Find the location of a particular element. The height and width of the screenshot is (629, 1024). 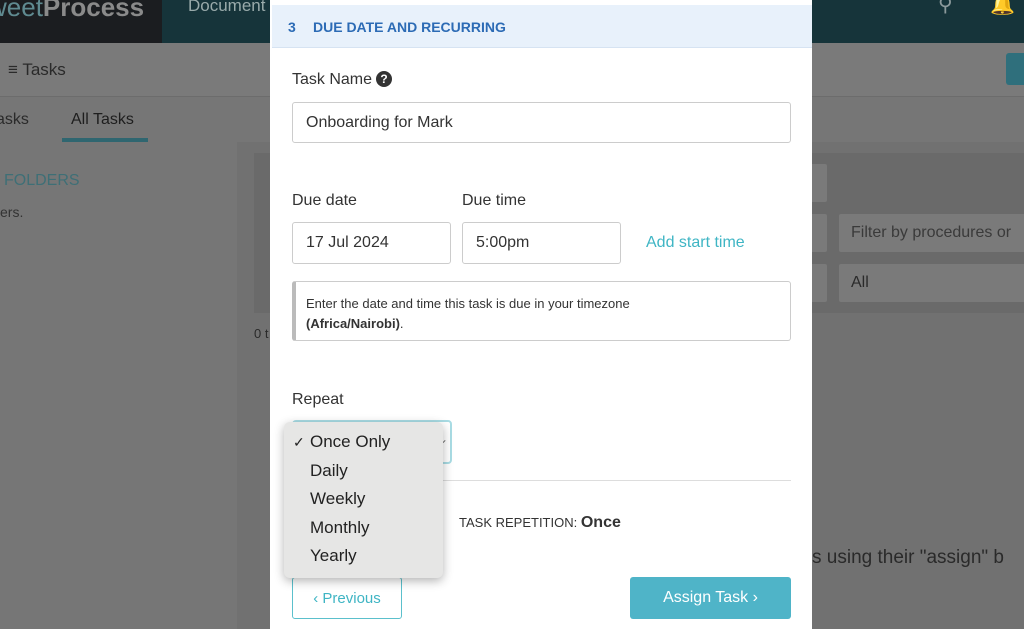

repeat-option-weekly: Weekly is located at coordinates (363, 499).